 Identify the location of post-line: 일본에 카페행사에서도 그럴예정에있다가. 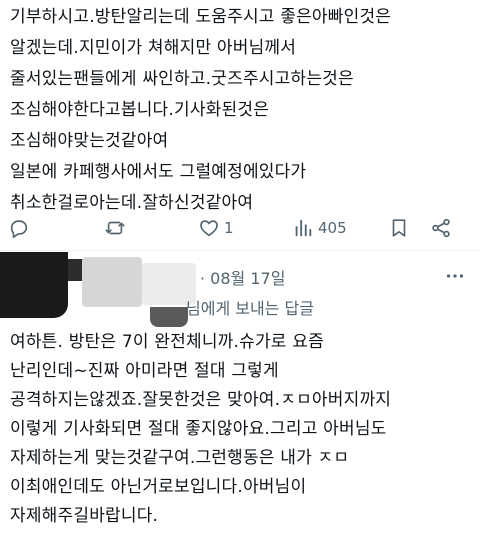
(158, 172).